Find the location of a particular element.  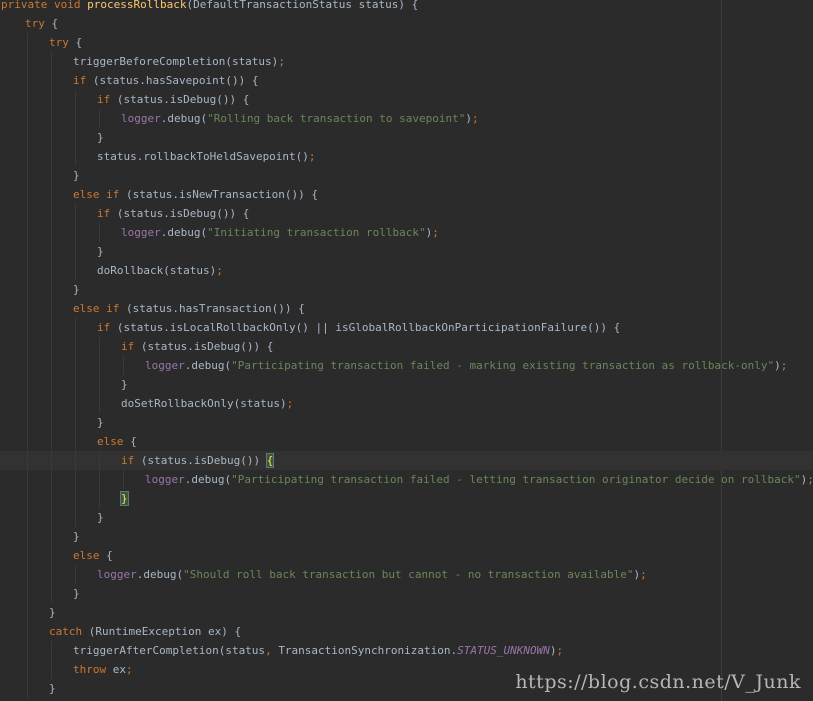

code-line: else if (status.hasTransaction()) { is located at coordinates (406, 308).